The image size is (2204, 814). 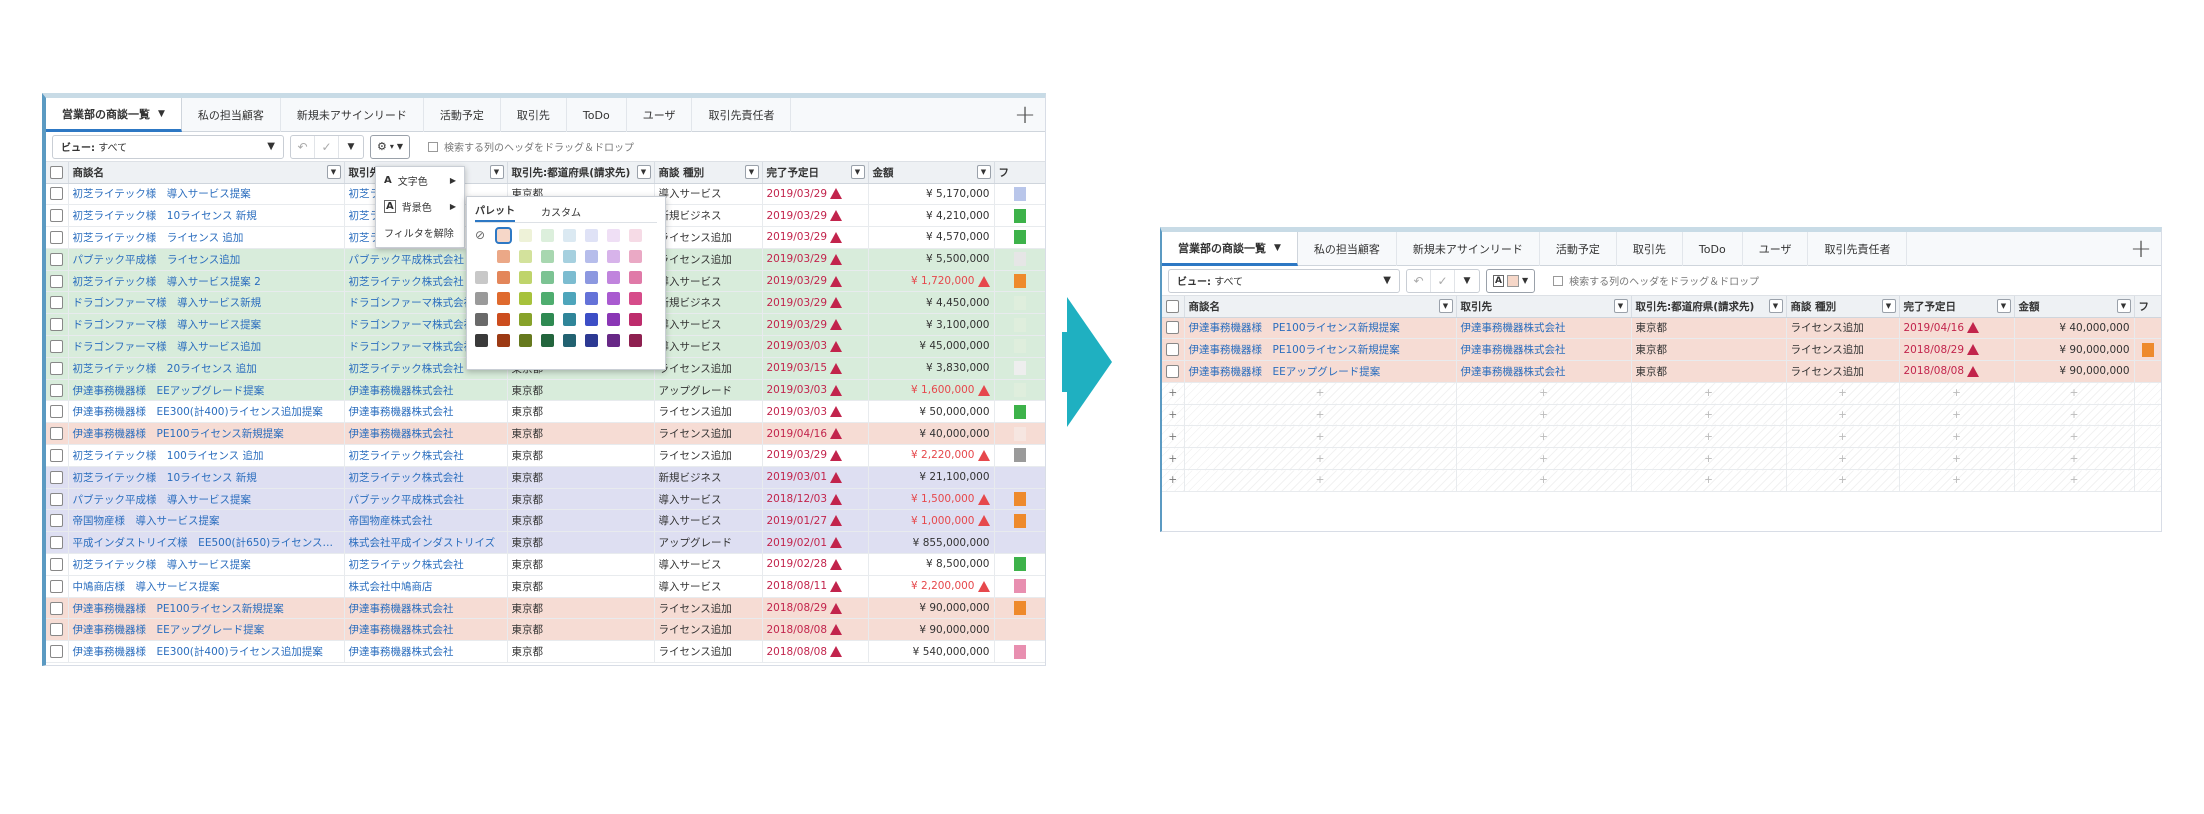 I want to click on amount-cell: ¥ 2,200,000, so click(x=931, y=586).